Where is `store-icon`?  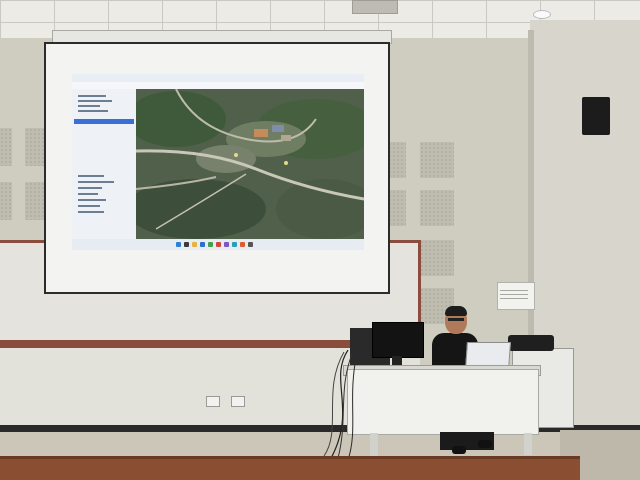
store-icon is located at coordinates (234, 244).